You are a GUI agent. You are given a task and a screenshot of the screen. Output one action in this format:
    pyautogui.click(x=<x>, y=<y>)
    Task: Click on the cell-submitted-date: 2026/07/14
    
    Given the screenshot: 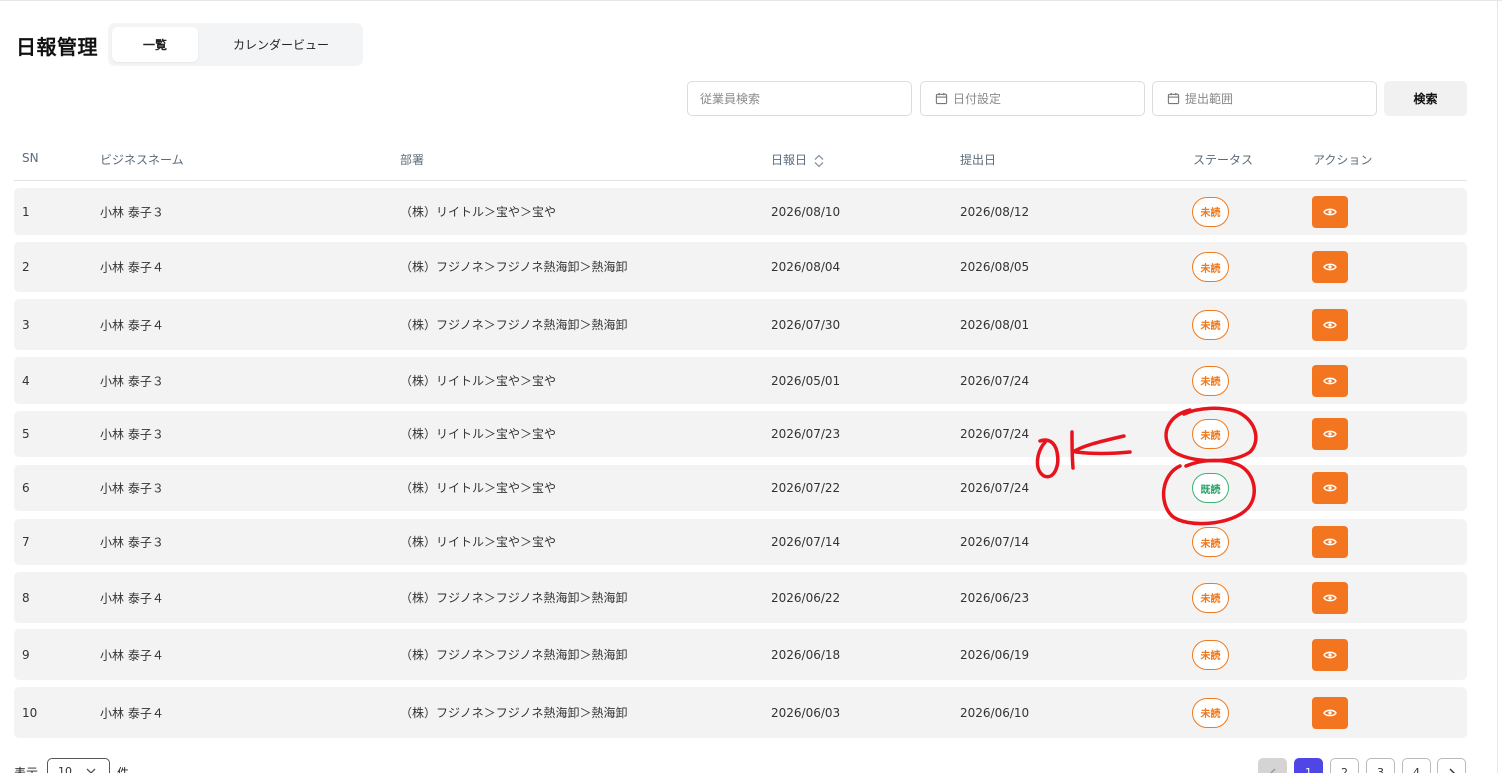 What is the action you would take?
    pyautogui.click(x=995, y=542)
    